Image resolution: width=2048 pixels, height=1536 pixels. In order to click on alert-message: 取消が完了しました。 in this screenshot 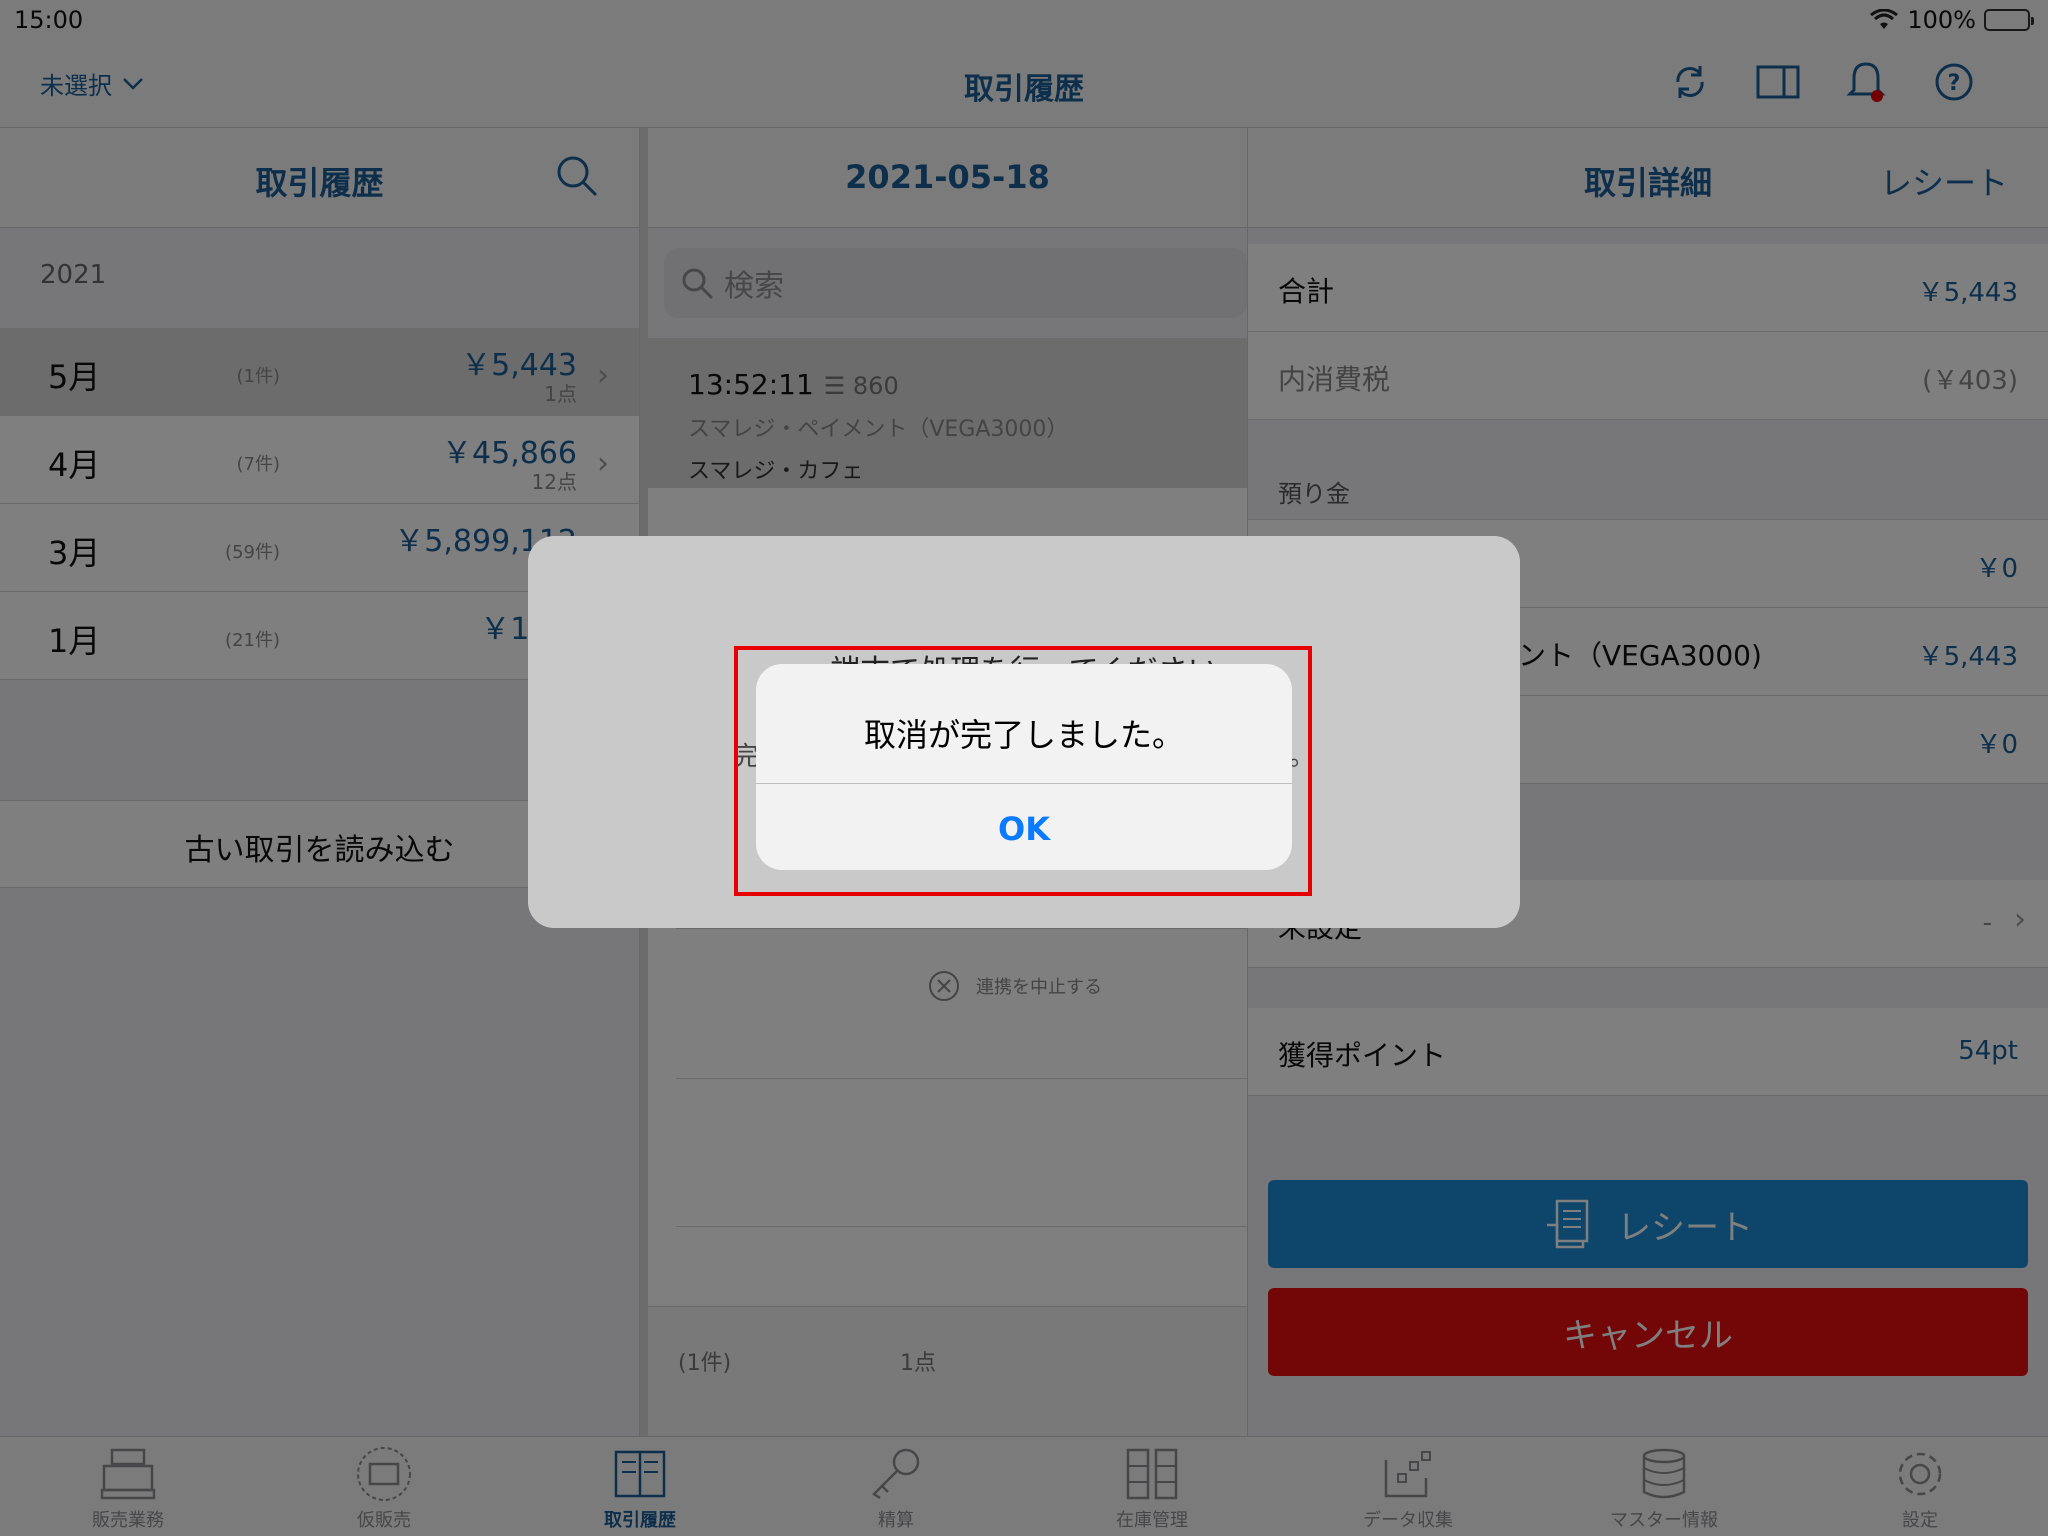, I will do `click(1024, 724)`.